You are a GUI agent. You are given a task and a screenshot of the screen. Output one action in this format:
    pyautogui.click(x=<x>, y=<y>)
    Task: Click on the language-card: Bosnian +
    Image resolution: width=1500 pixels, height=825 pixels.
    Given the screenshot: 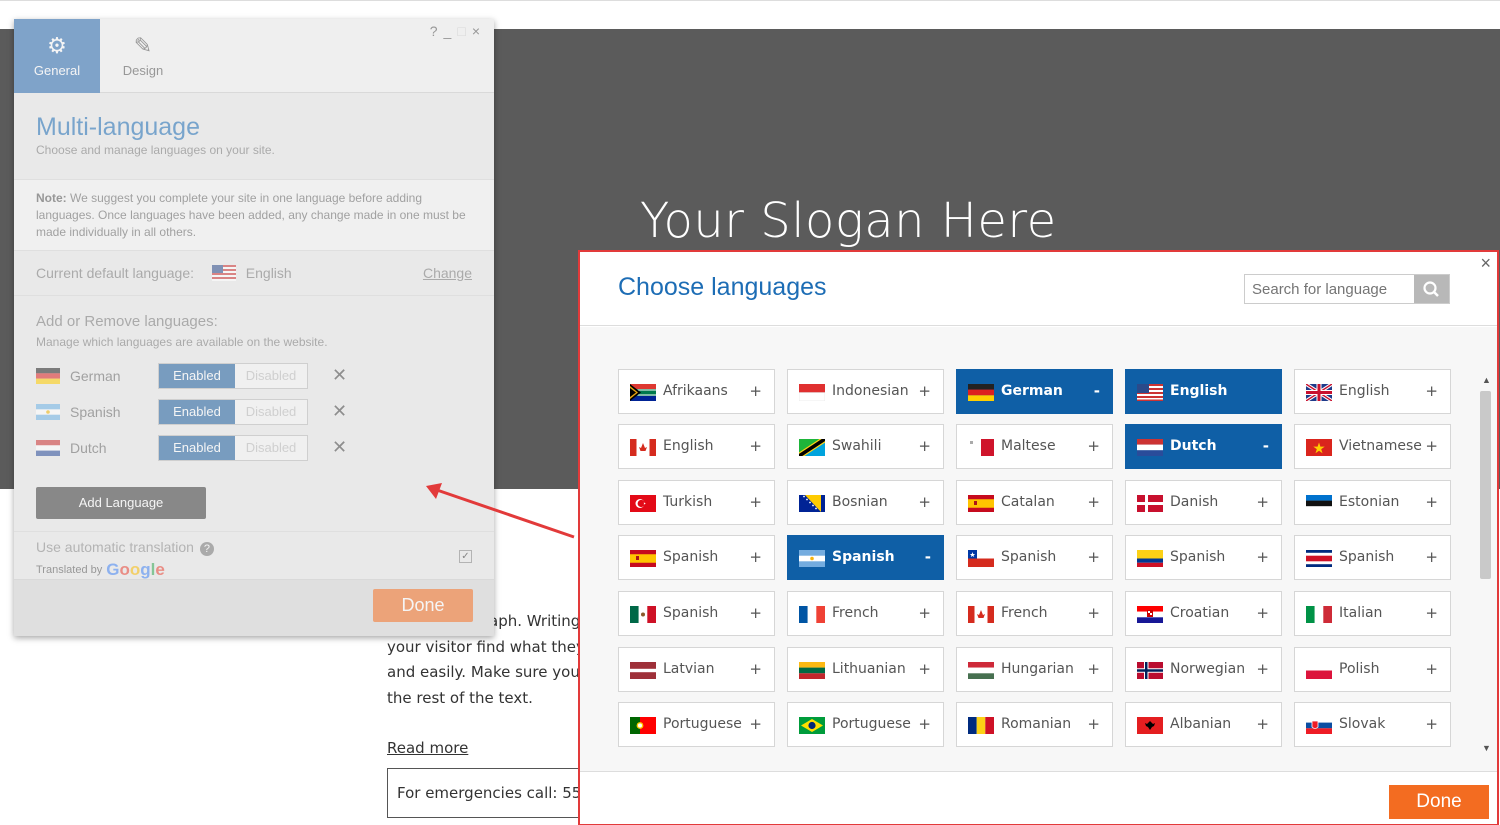 What is the action you would take?
    pyautogui.click(x=865, y=502)
    